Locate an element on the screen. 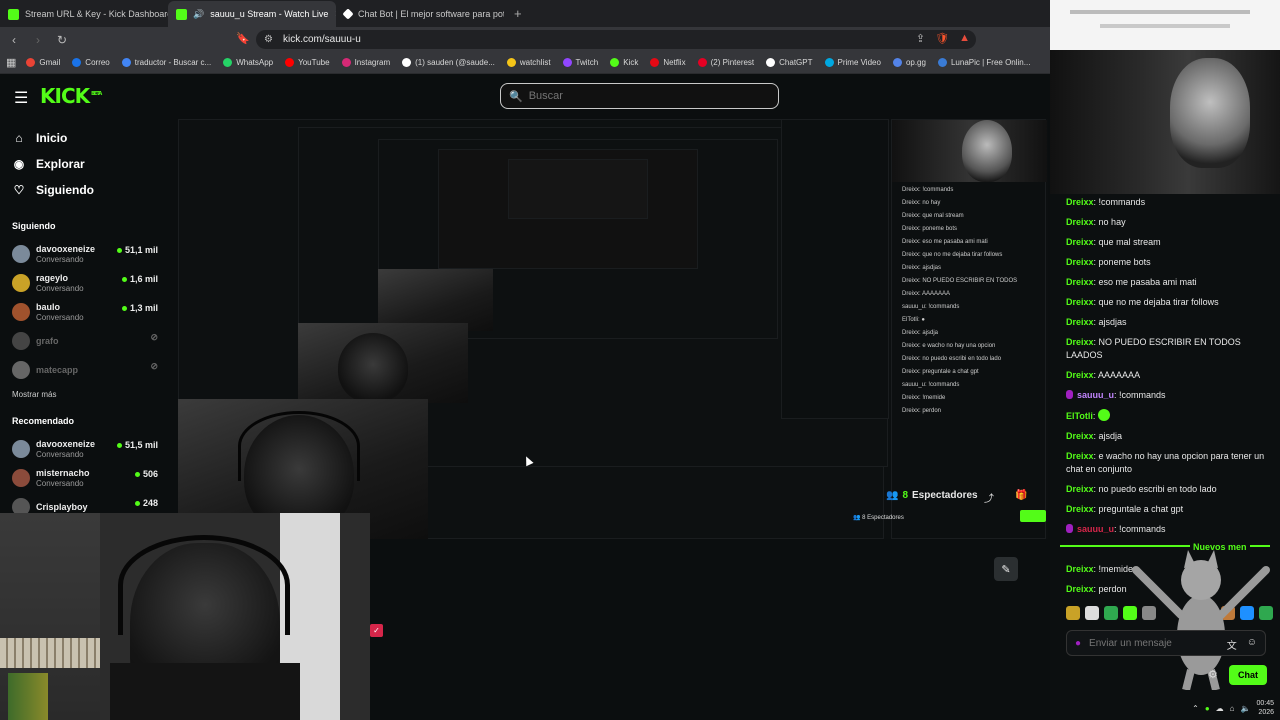 Image resolution: width=1280 pixels, height=720 pixels. logo-beta: BETA is located at coordinates (96, 94).